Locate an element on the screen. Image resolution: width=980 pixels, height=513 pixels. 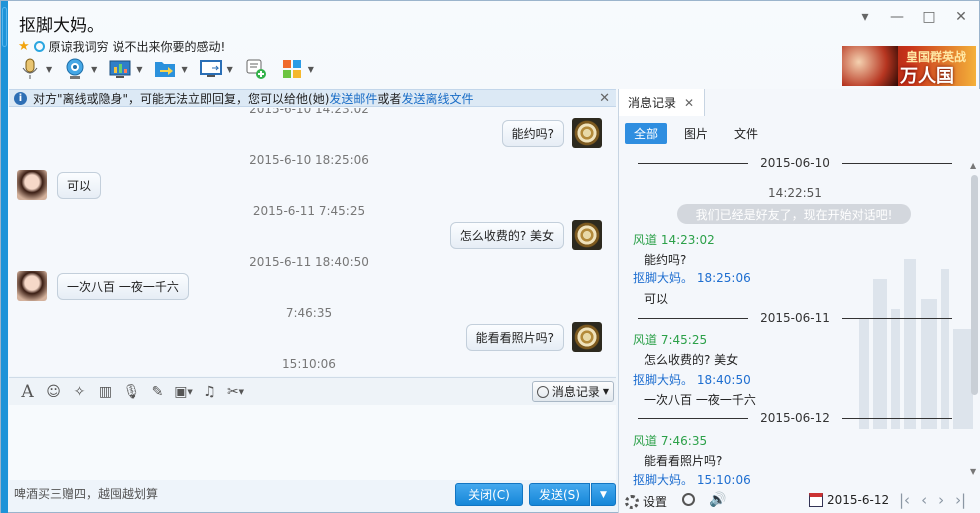
history-sender: 抠脚大妈。 15:10:06 is located at coordinates (692, 480).